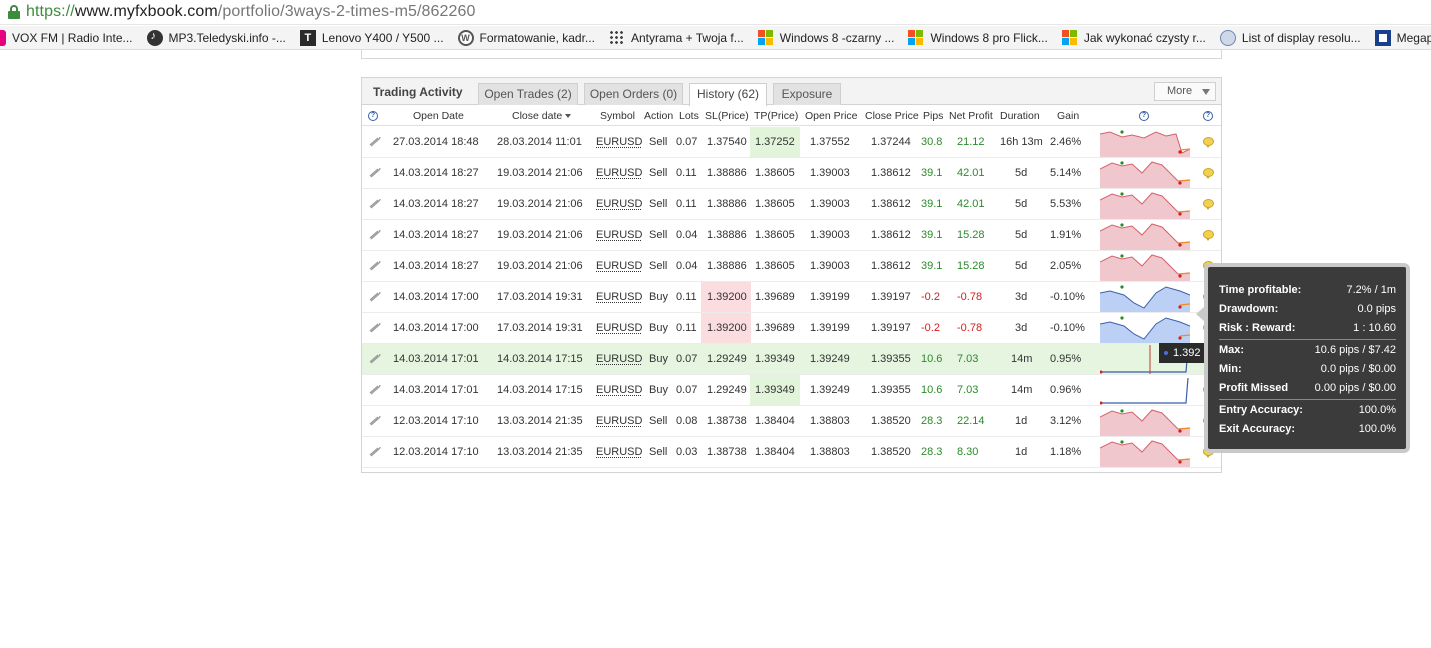  What do you see at coordinates (831, 116) in the screenshot?
I see `col-open-price: Open Price` at bounding box center [831, 116].